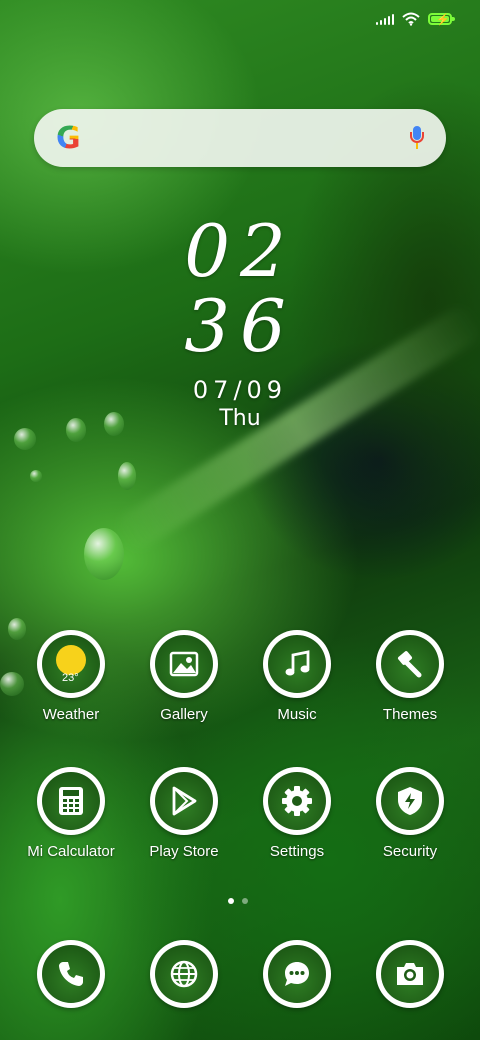 The width and height of the screenshot is (480, 1040). Describe the element at coordinates (240, 138) in the screenshot. I see `google-search-bar: G` at that location.